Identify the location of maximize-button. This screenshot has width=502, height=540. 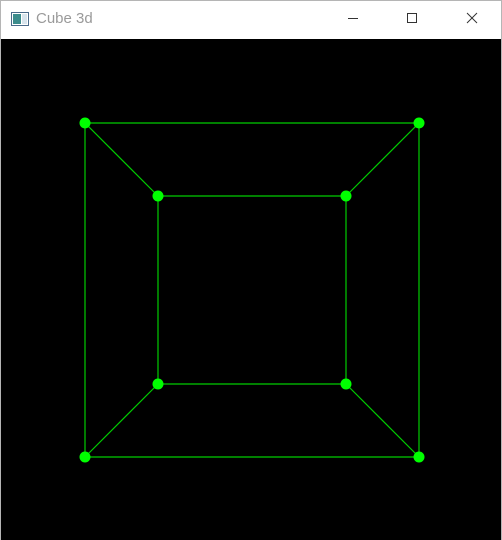
(412, 20).